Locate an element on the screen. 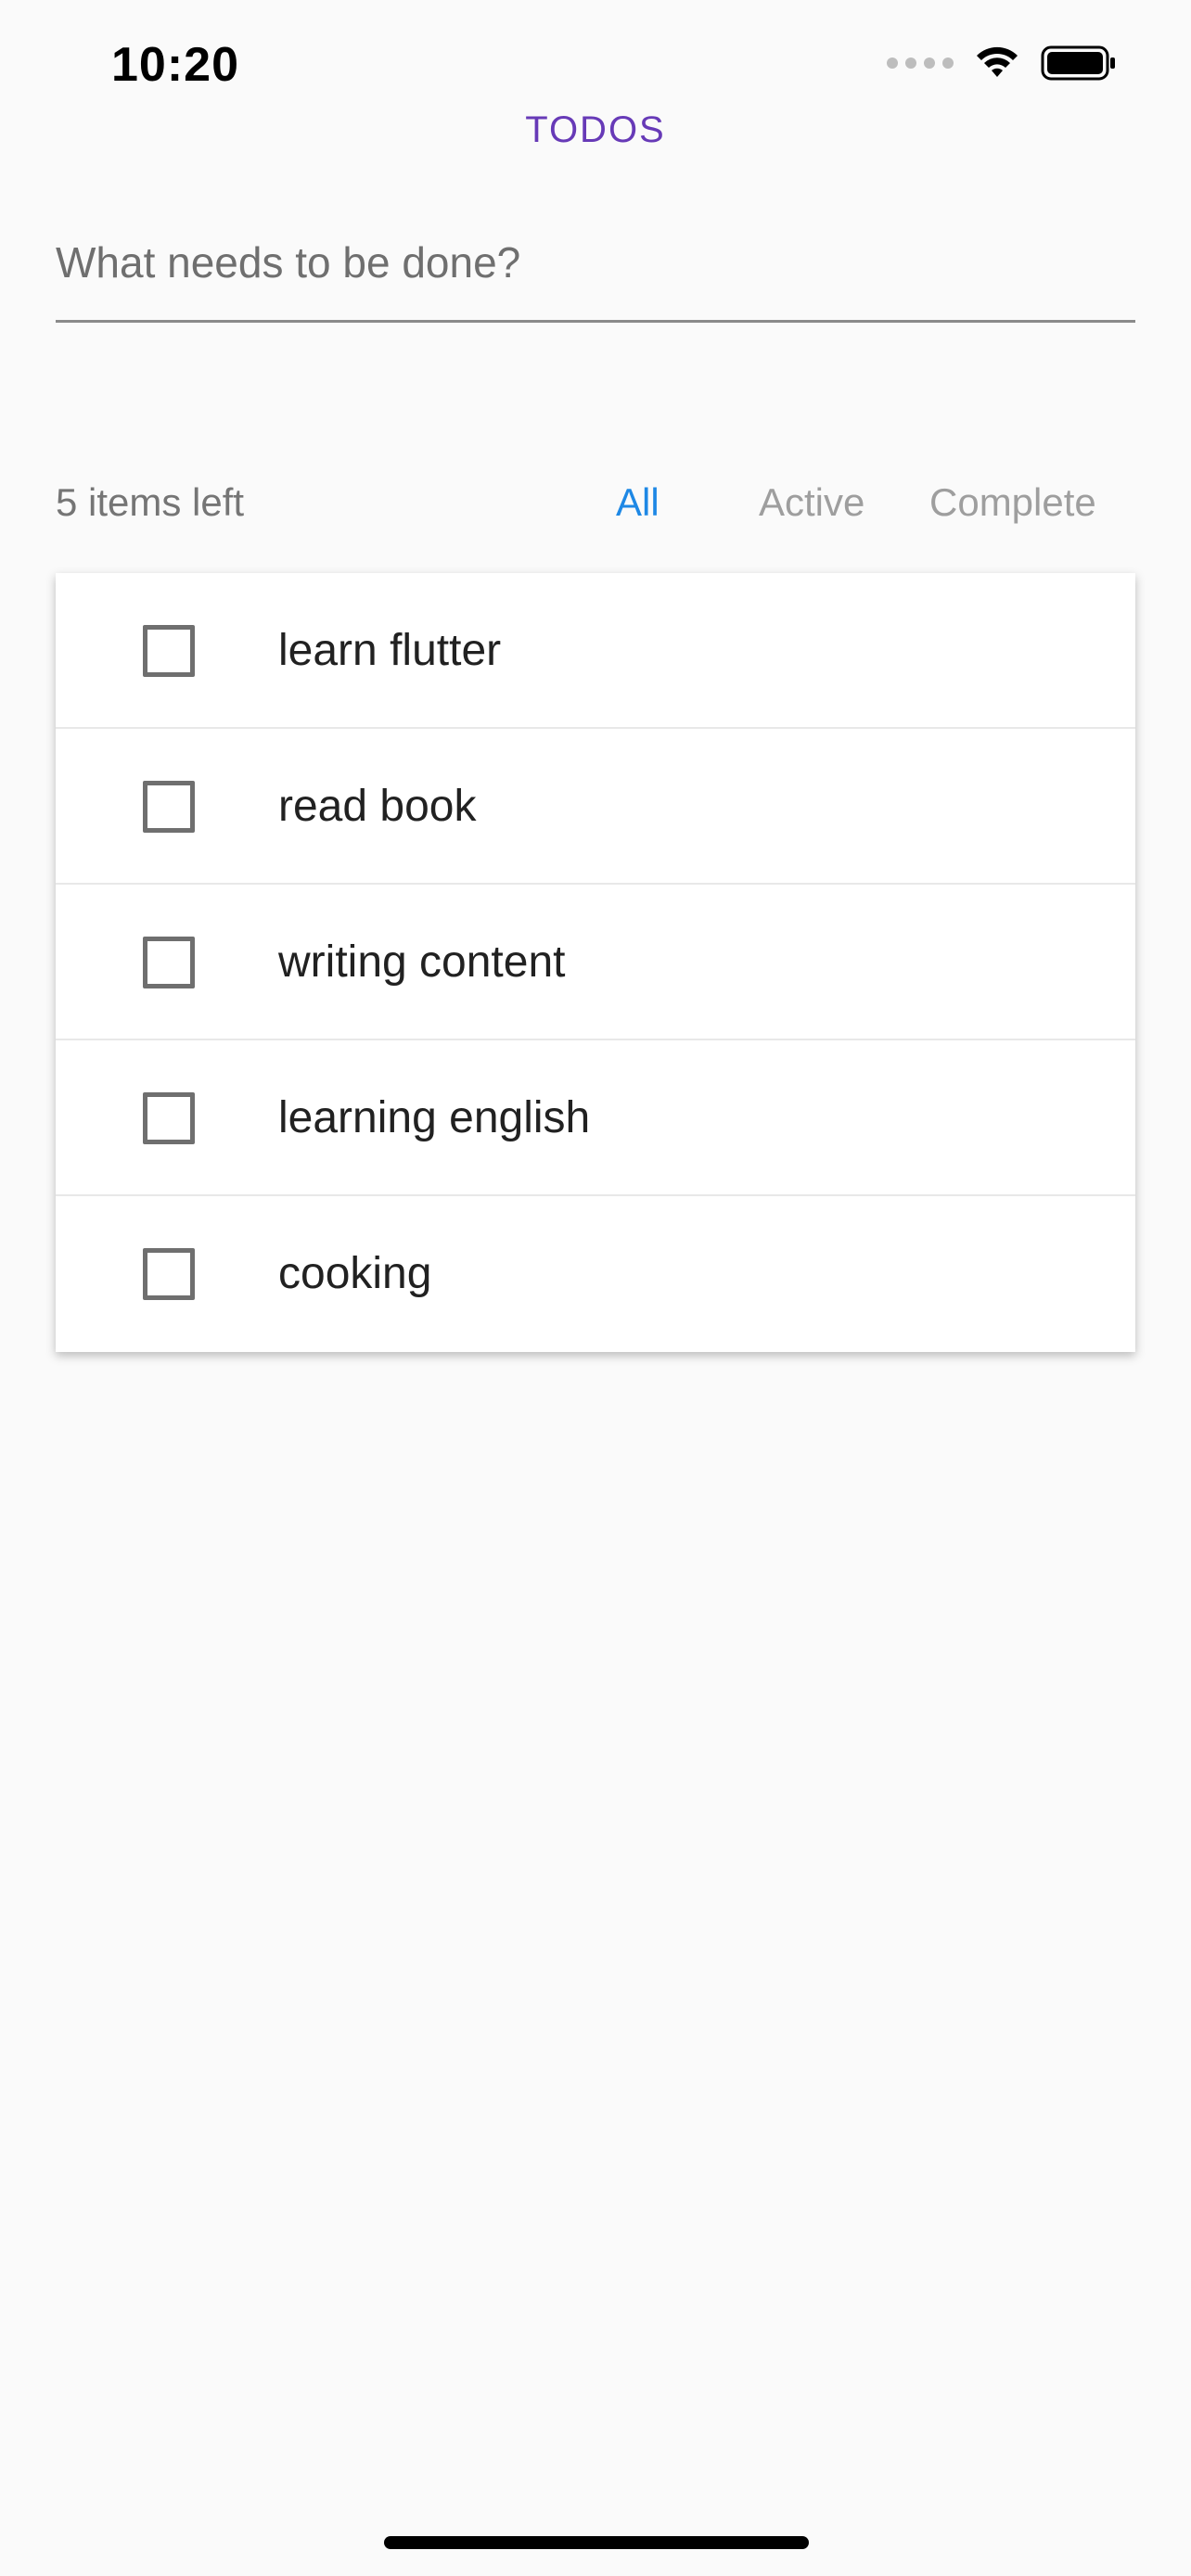 The width and height of the screenshot is (1191, 2576). todo-item: read book is located at coordinates (595, 807).